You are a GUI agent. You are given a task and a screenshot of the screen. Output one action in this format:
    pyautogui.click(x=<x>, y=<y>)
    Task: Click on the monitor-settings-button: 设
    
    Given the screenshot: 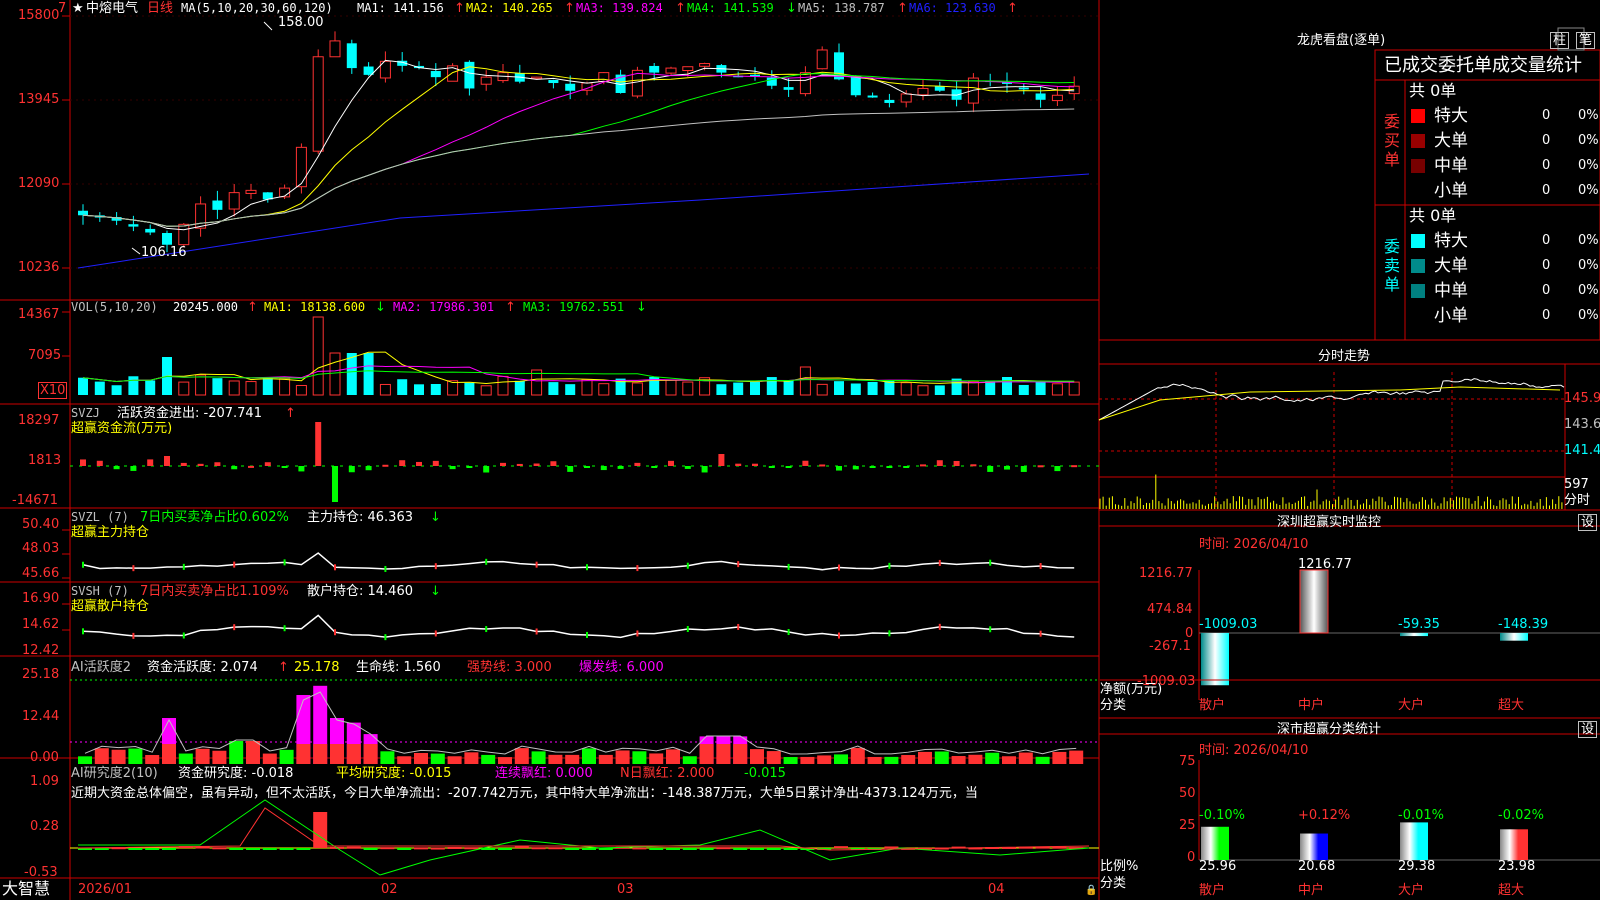 What is the action you would take?
    pyautogui.click(x=1588, y=522)
    